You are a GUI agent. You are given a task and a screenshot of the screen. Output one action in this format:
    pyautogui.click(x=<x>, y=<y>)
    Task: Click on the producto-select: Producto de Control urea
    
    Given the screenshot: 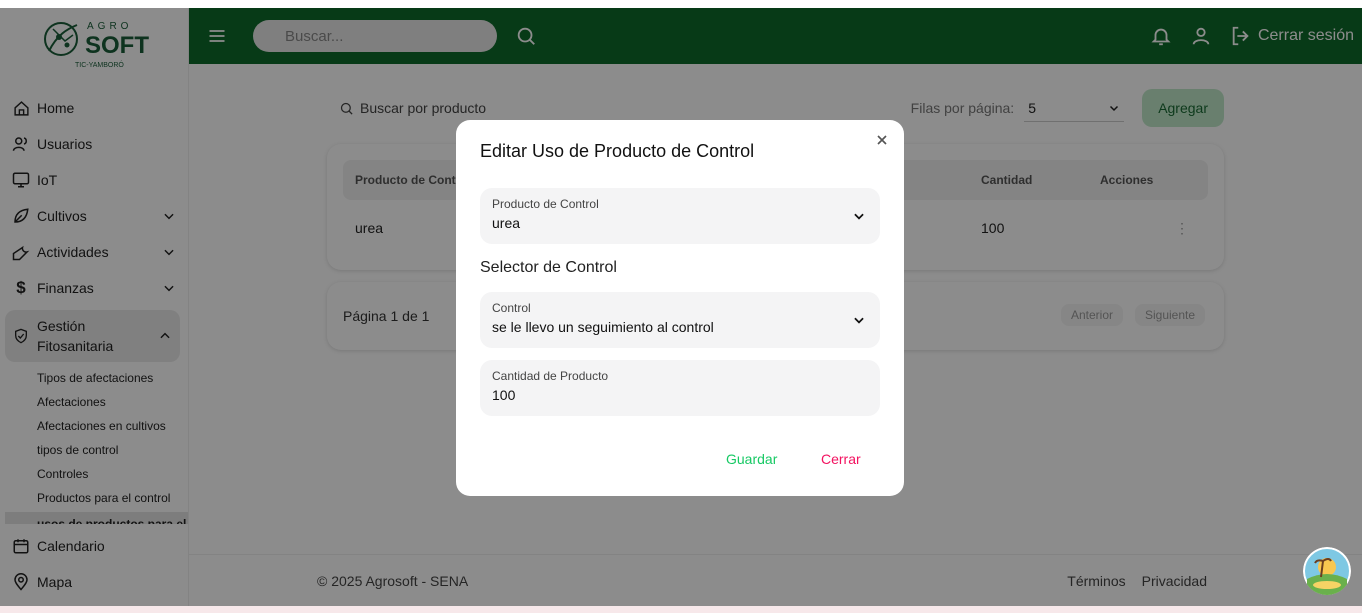 What is the action you would take?
    pyautogui.click(x=680, y=216)
    